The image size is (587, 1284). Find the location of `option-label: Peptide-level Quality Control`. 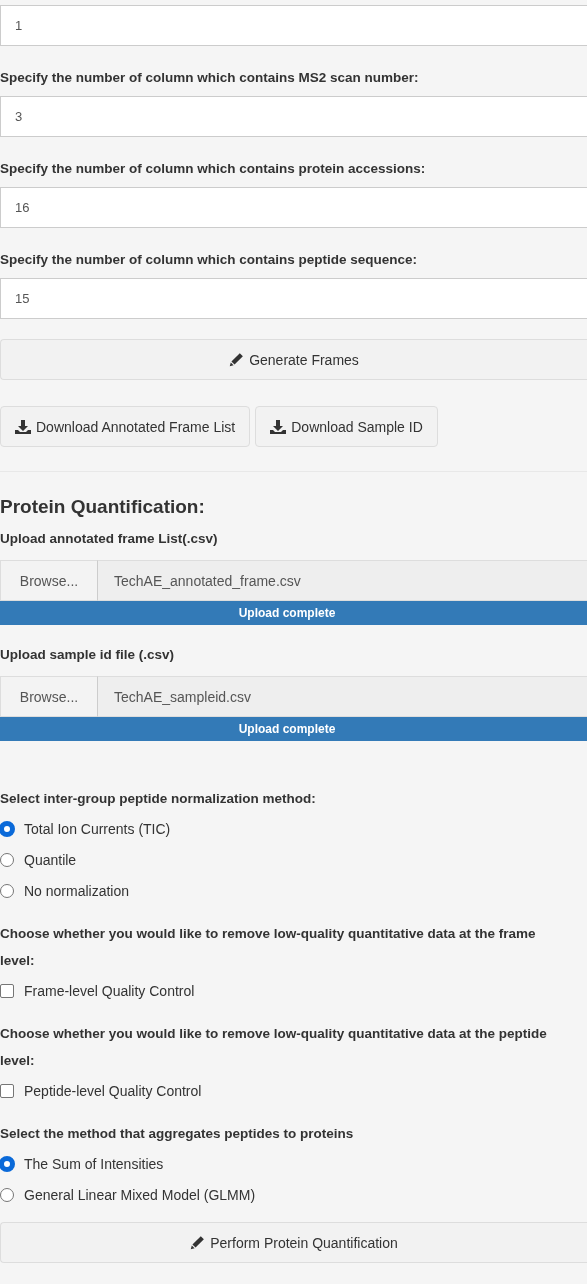

option-label: Peptide-level Quality Control is located at coordinates (113, 1090).